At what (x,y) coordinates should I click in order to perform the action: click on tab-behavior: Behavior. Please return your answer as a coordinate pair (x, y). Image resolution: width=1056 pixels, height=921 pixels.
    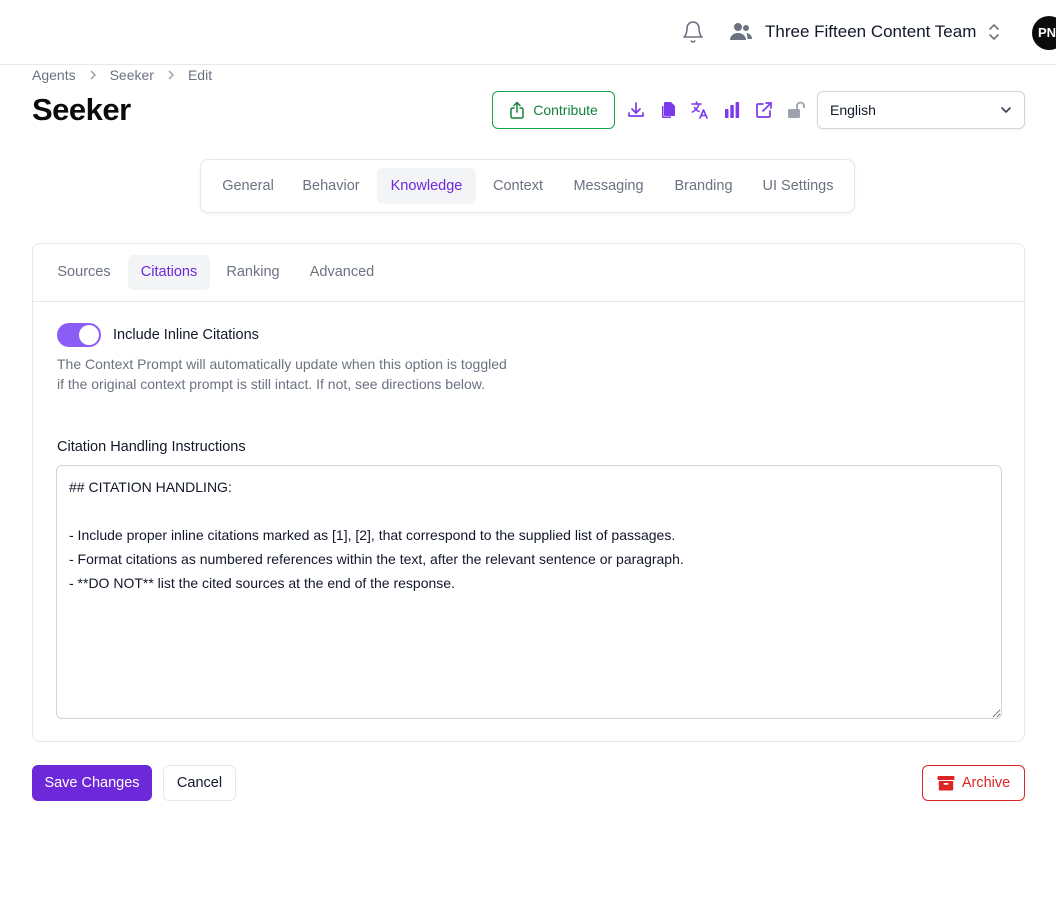
    Looking at the image, I should click on (331, 186).